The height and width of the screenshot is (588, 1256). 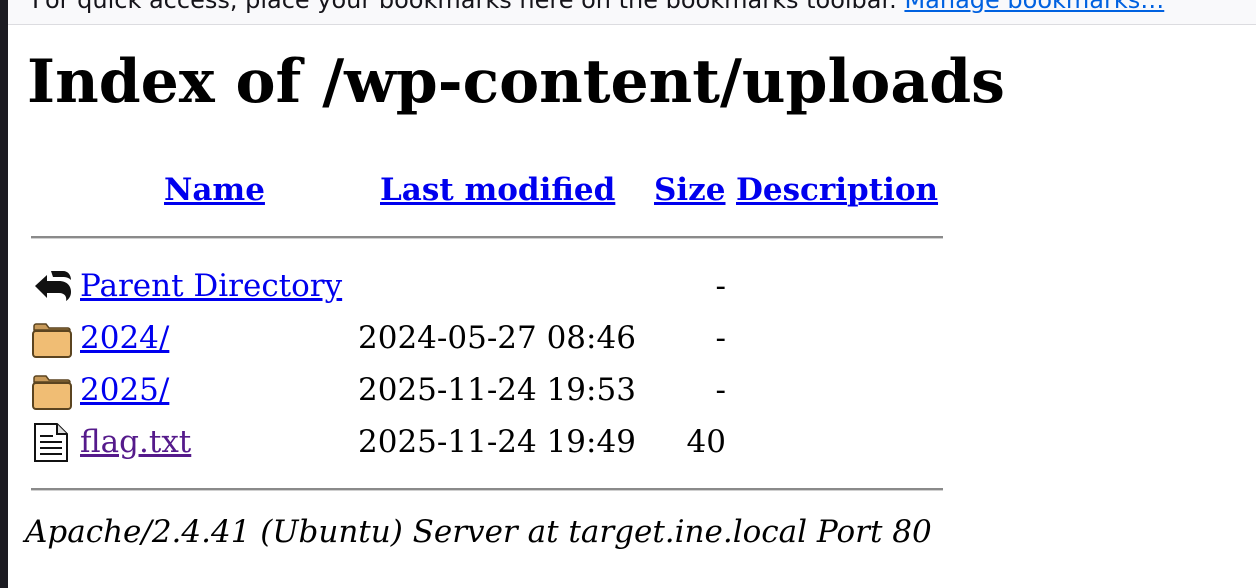 What do you see at coordinates (4, 294) in the screenshot?
I see `window-left-edge` at bounding box center [4, 294].